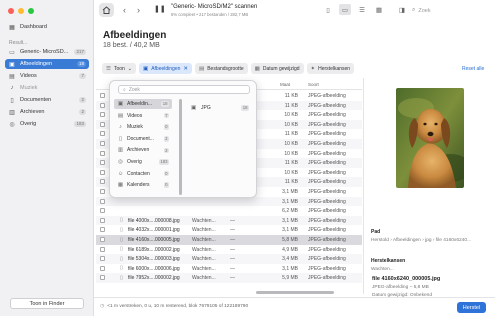 This screenshot has width=495, height=316. What do you see at coordinates (295, 292) in the screenshot?
I see `horizontal-scrollbar` at bounding box center [295, 292].